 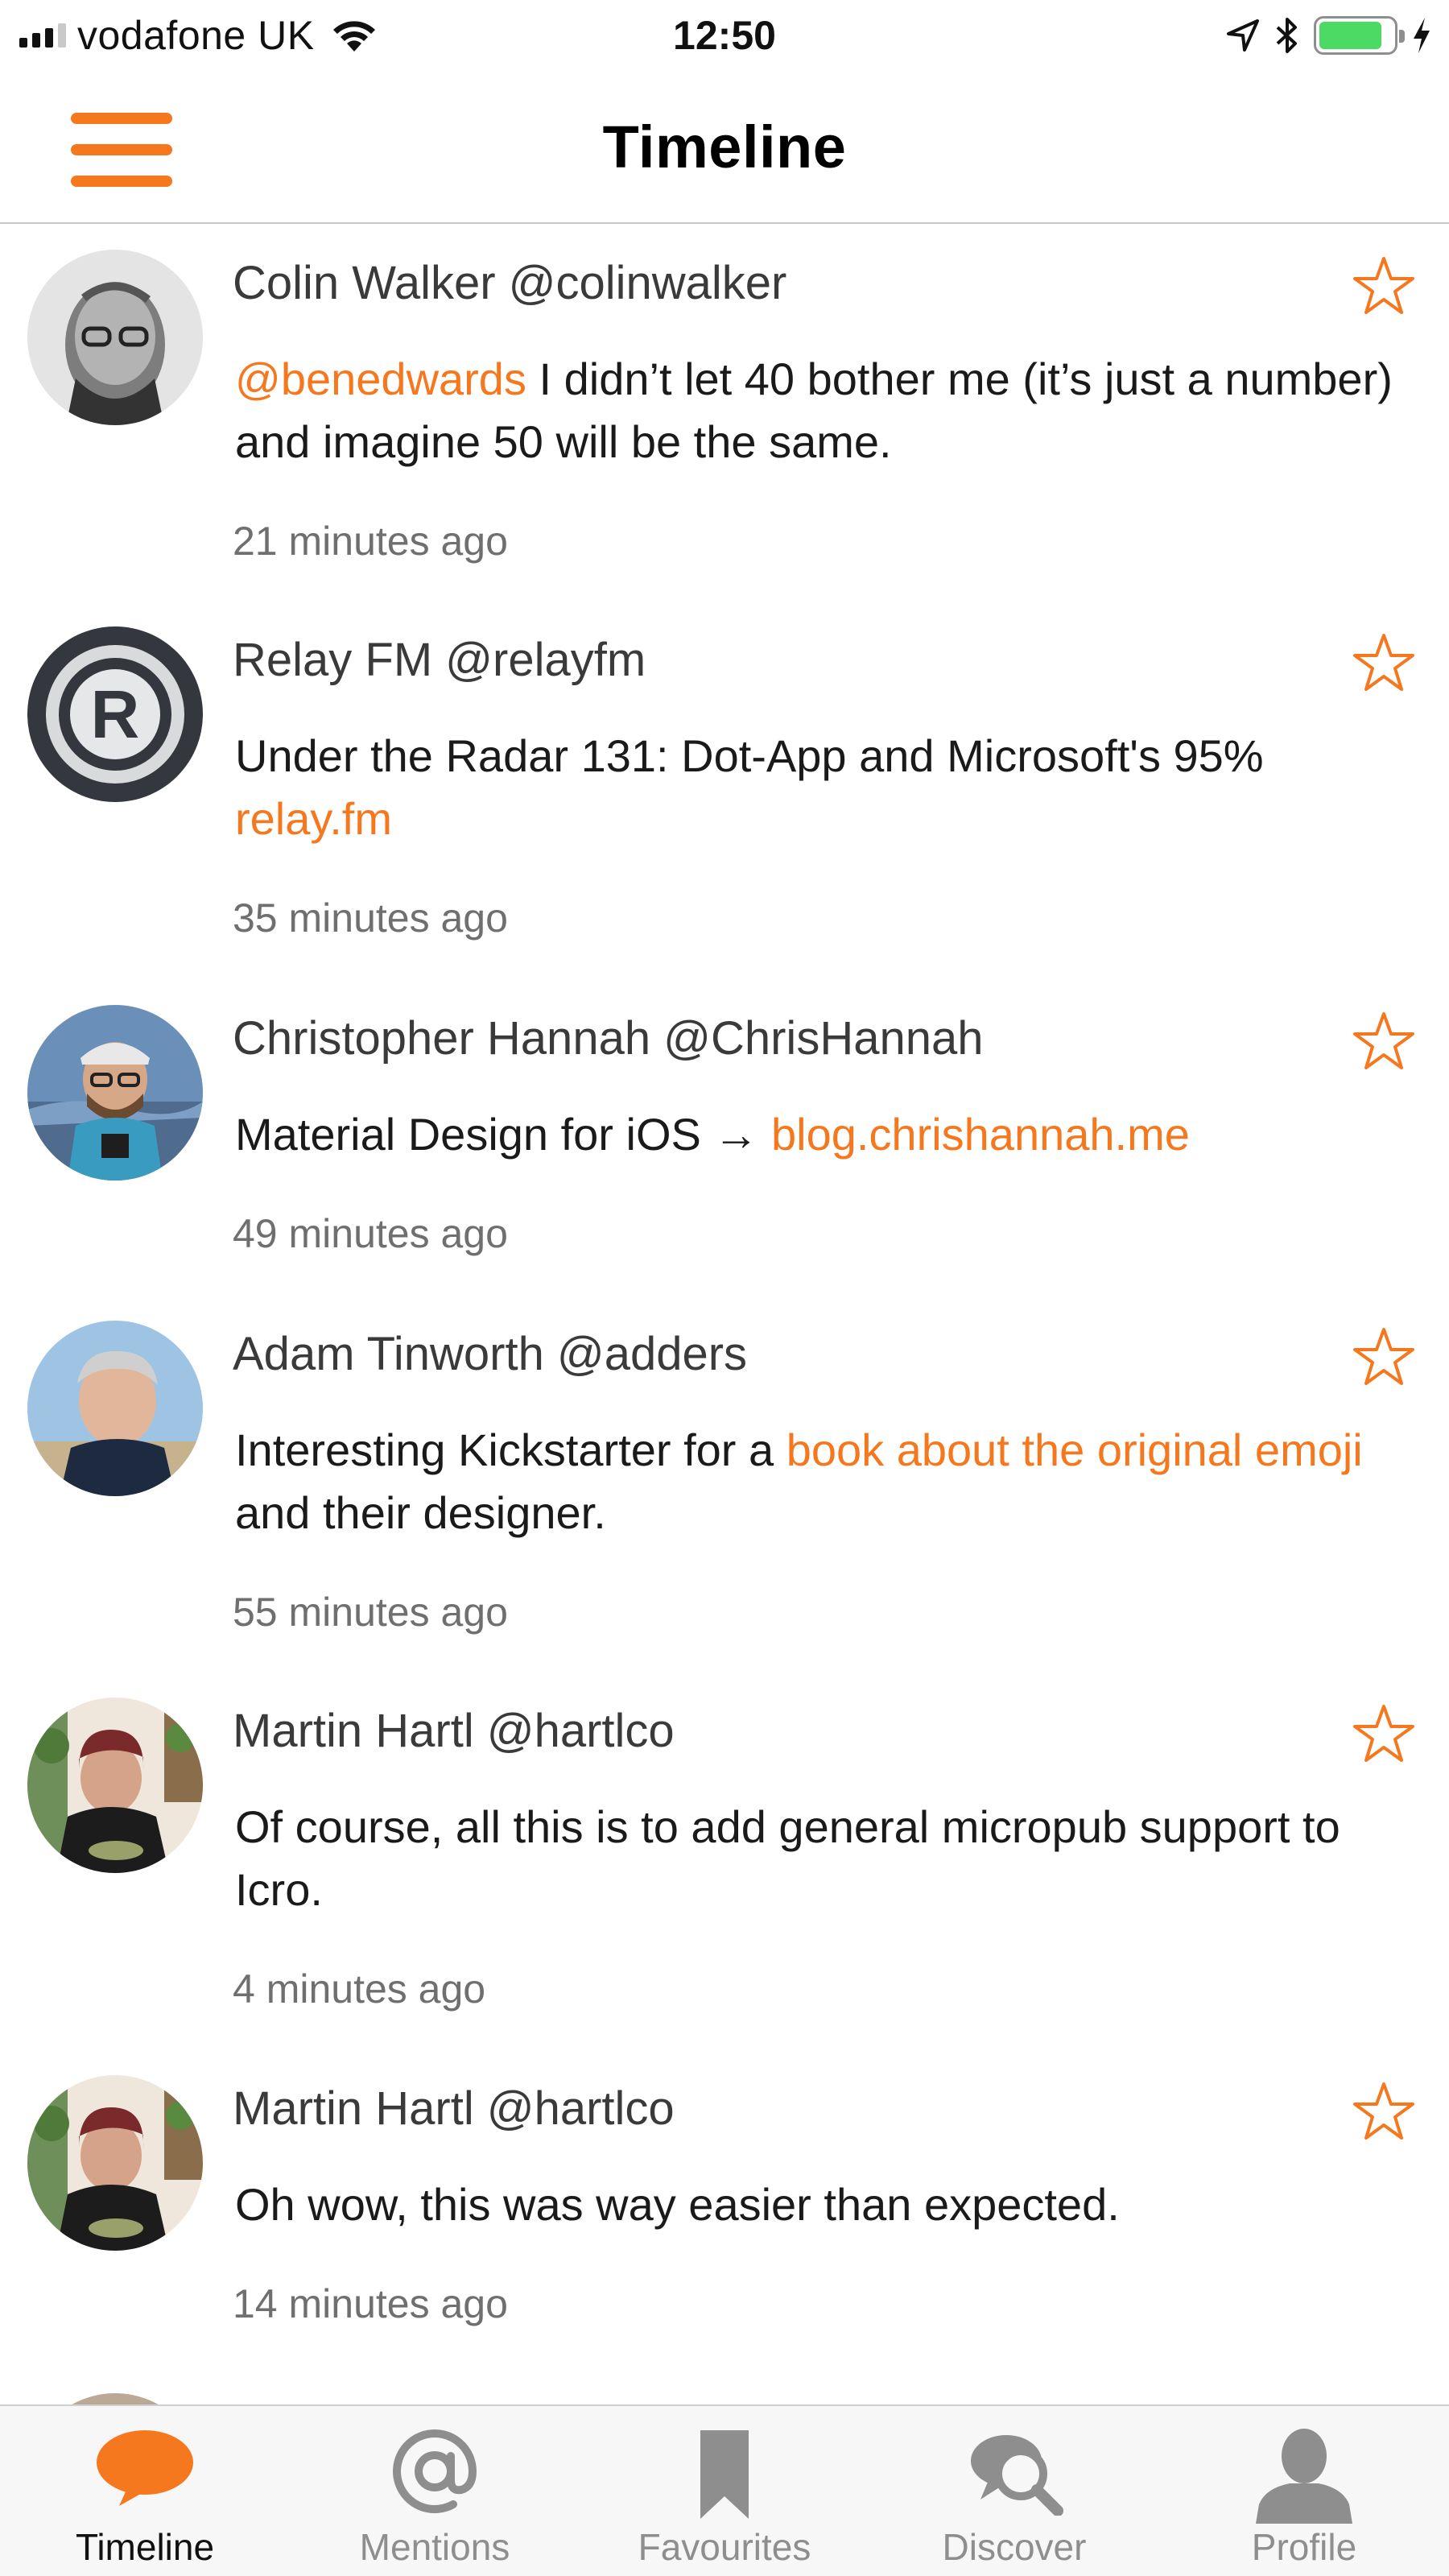 What do you see at coordinates (370, 1234) in the screenshot?
I see `post-timestamp: 49 minutes ago` at bounding box center [370, 1234].